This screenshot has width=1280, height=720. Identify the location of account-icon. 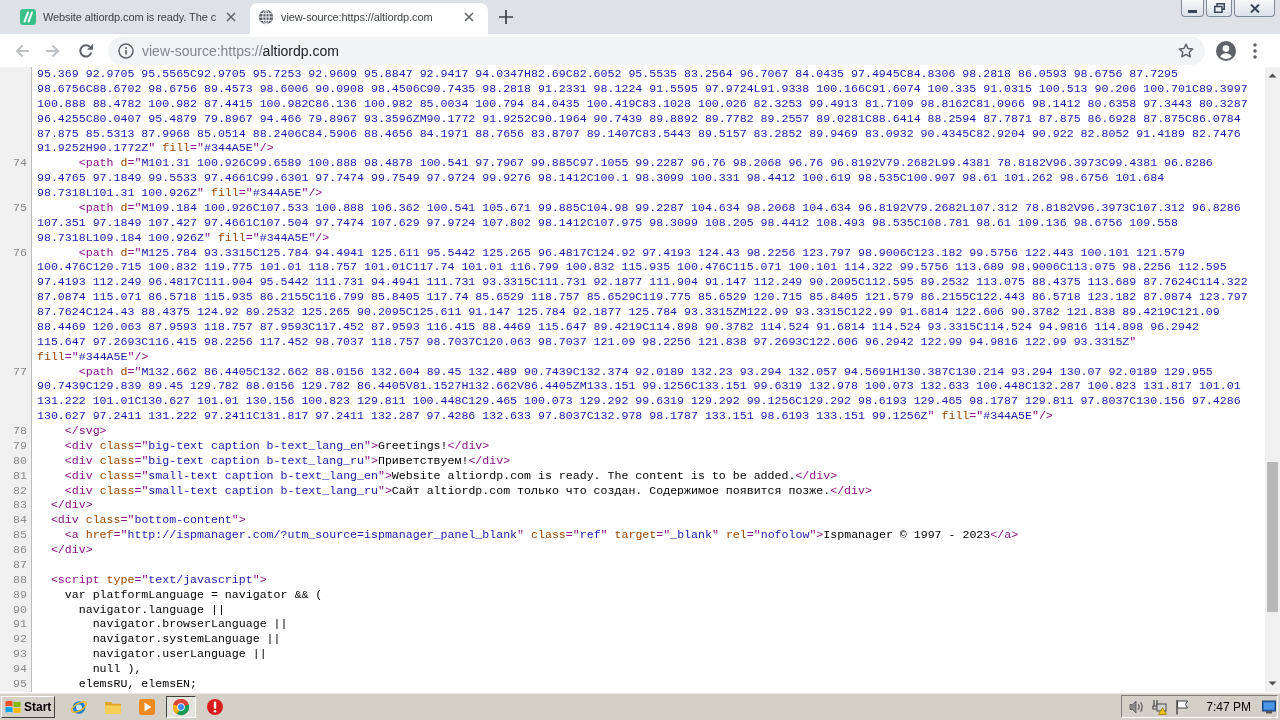
(1226, 50).